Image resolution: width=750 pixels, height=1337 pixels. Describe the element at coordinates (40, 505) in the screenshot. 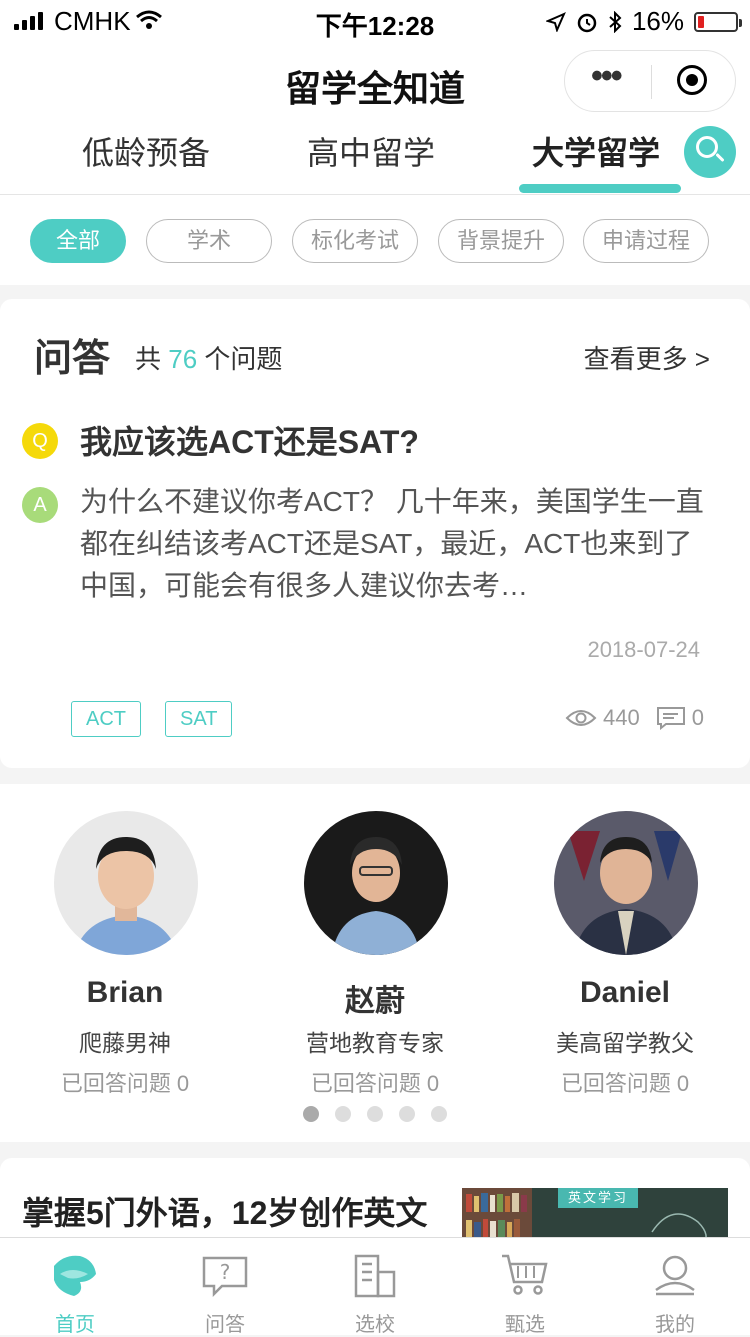

I see `answer-badge: A` at that location.